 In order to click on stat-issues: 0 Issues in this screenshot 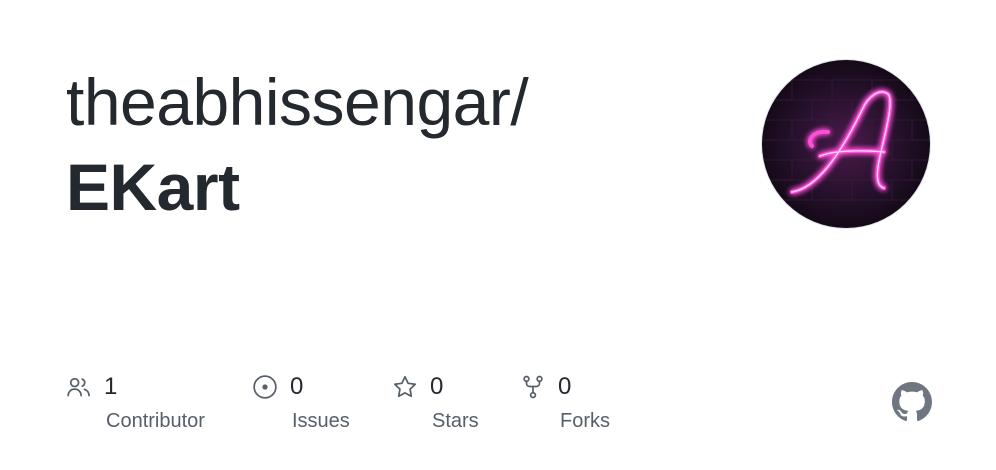, I will do `click(301, 407)`.